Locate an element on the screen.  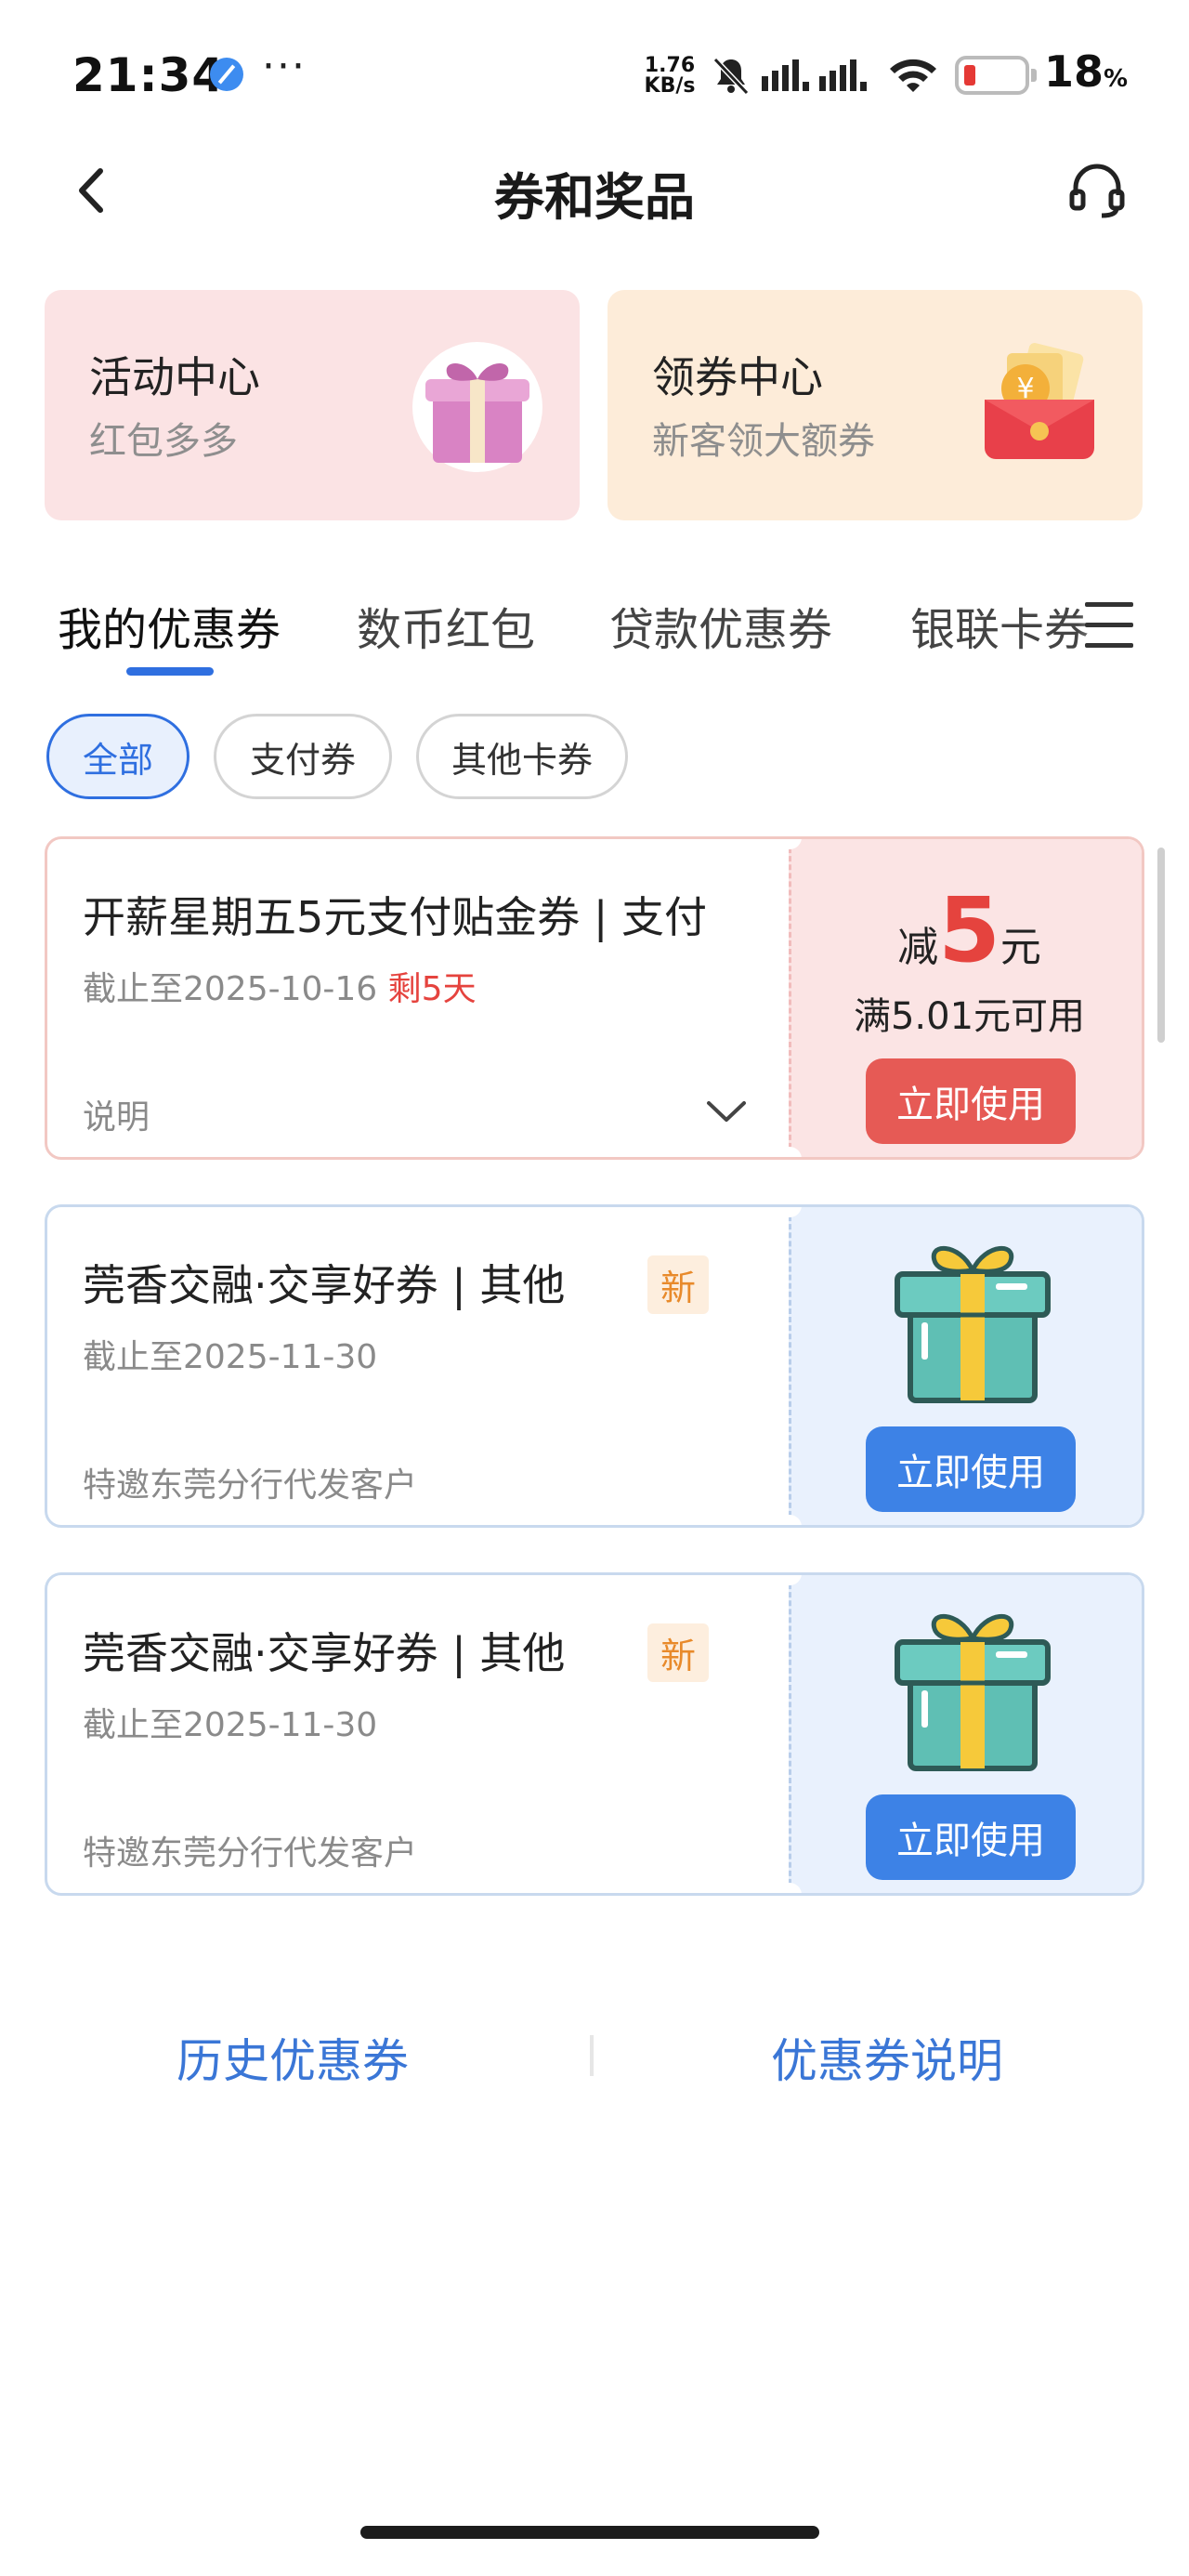
activity-center-title: 活动中心 is located at coordinates (175, 377).